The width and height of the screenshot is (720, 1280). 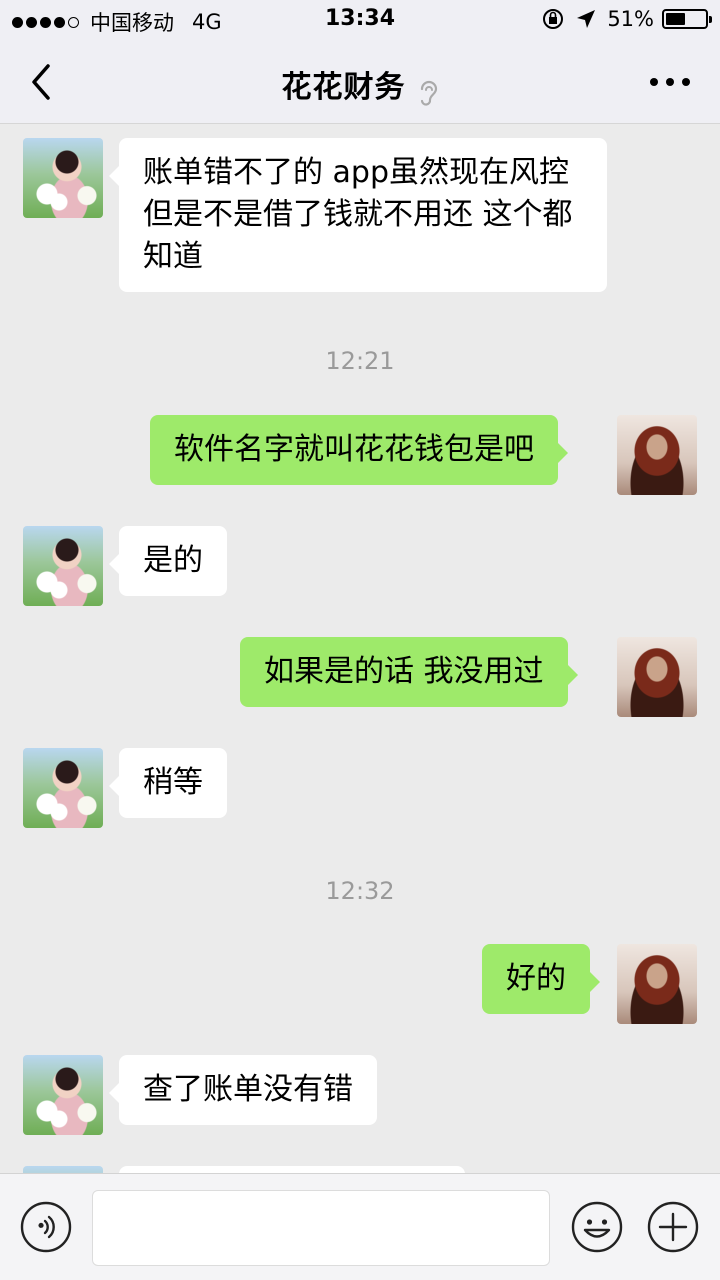 I want to click on voice-icon, so click(x=46, y=1227).